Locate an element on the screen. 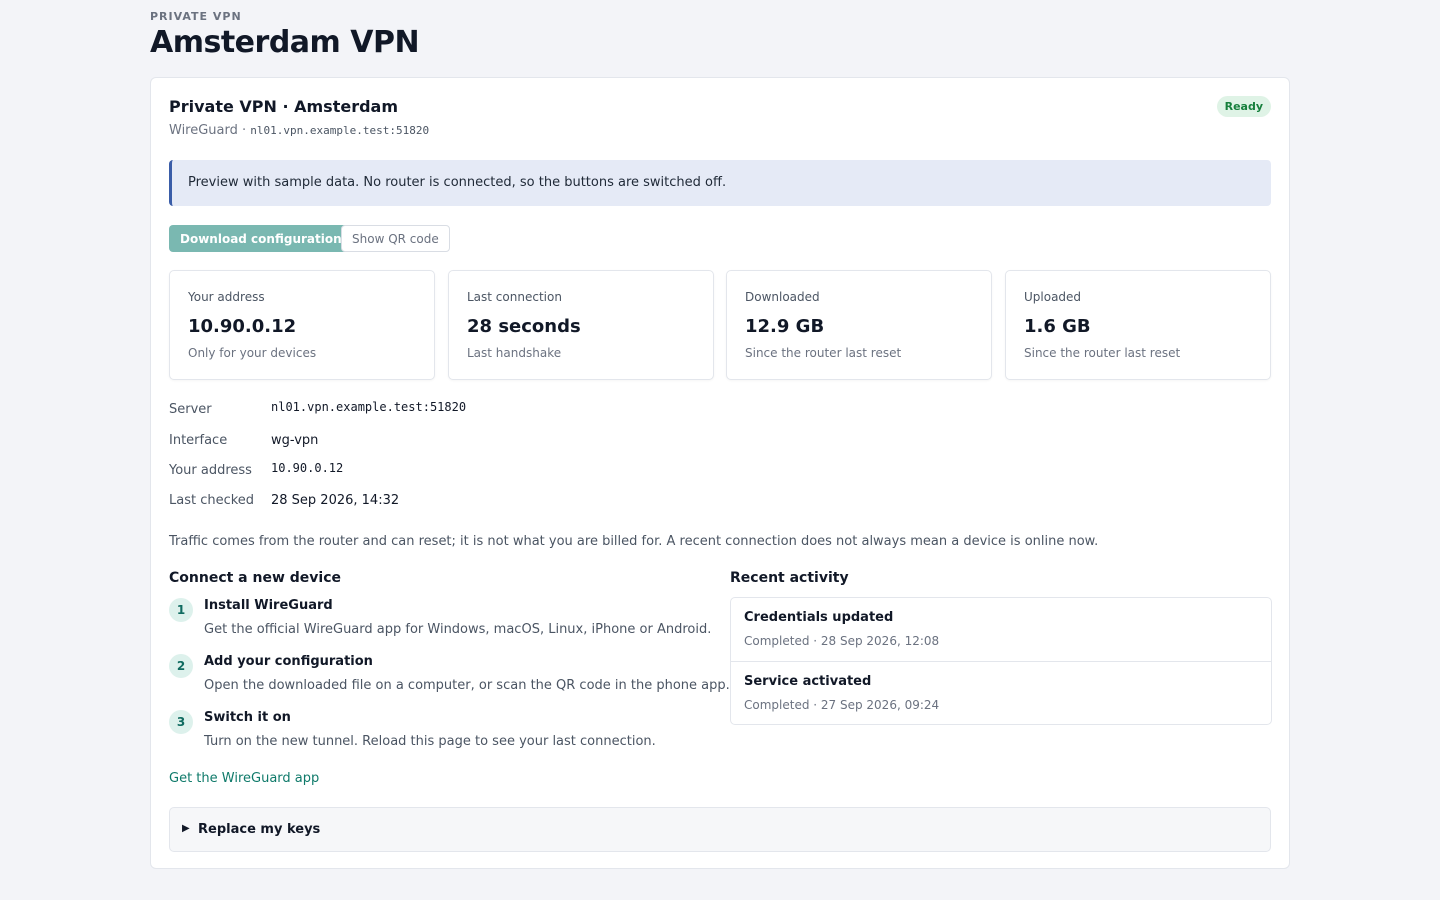 The width and height of the screenshot is (1440, 900). activity-meta: Completed · 28 Sep 2026, 12:08 is located at coordinates (842, 641).